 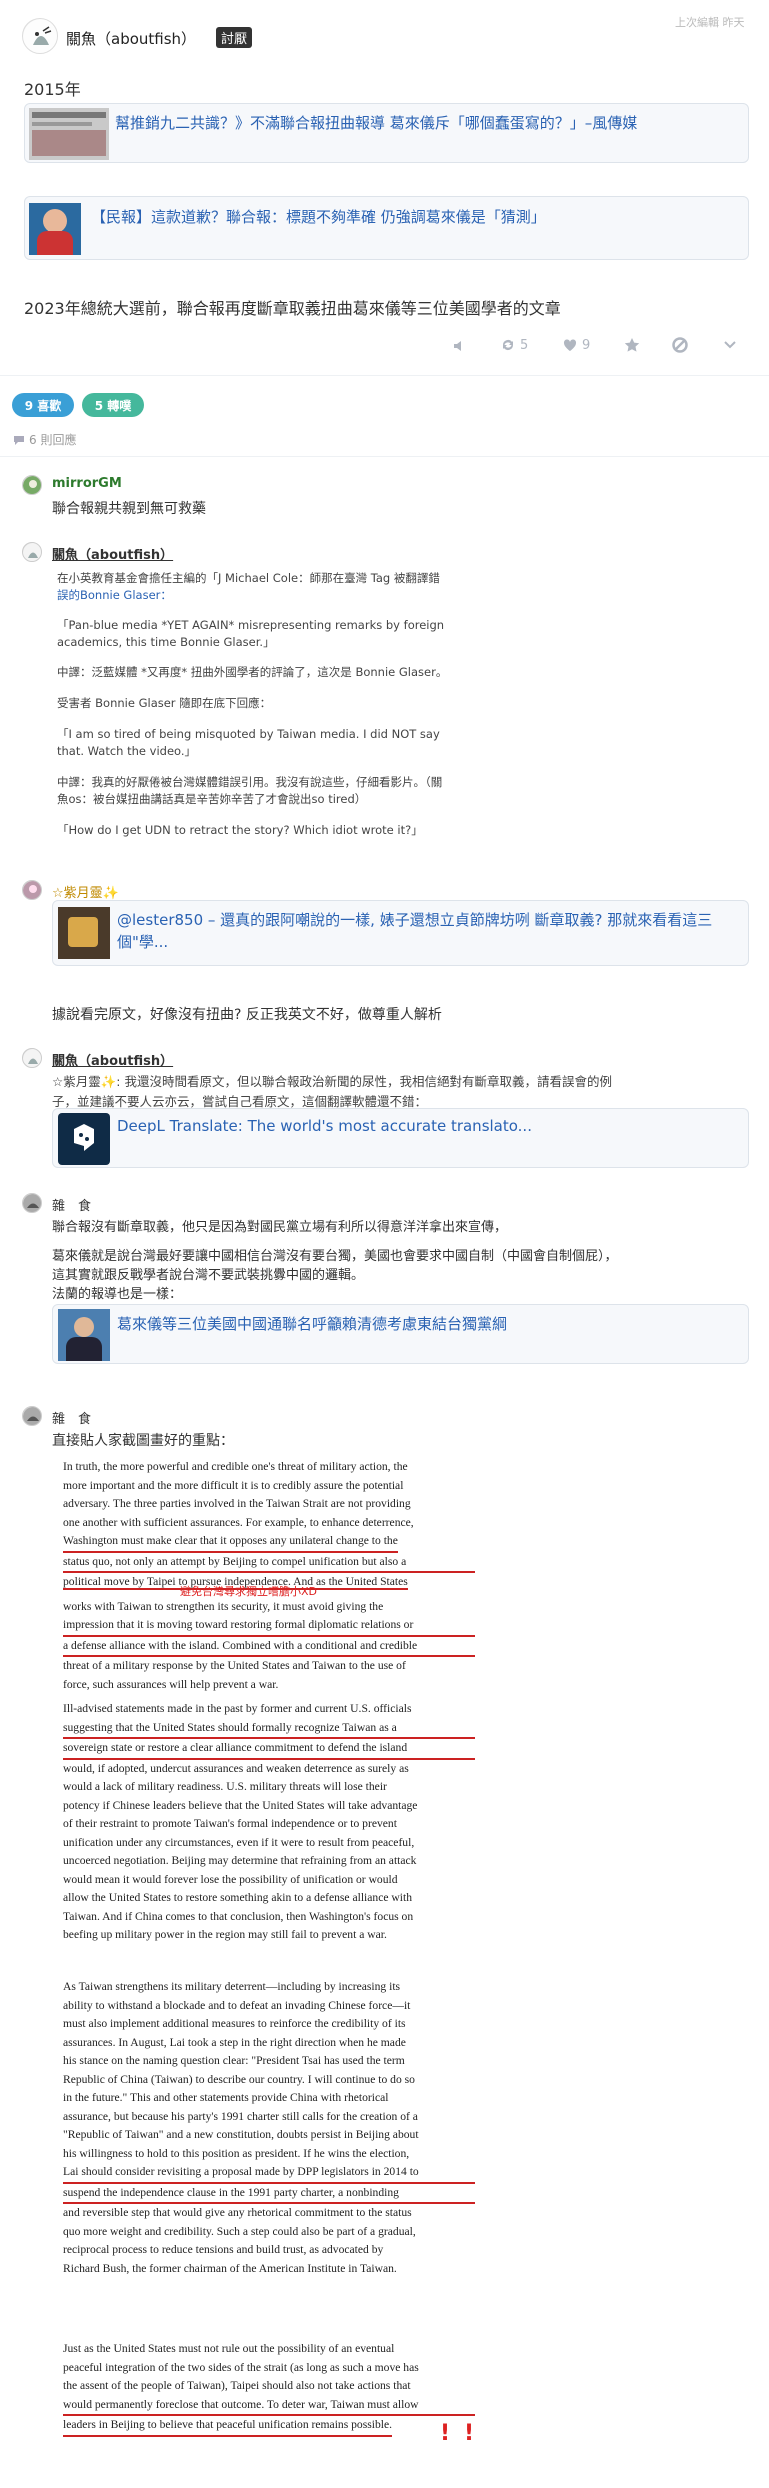 What do you see at coordinates (570, 345) in the screenshot?
I see `heart-icon` at bounding box center [570, 345].